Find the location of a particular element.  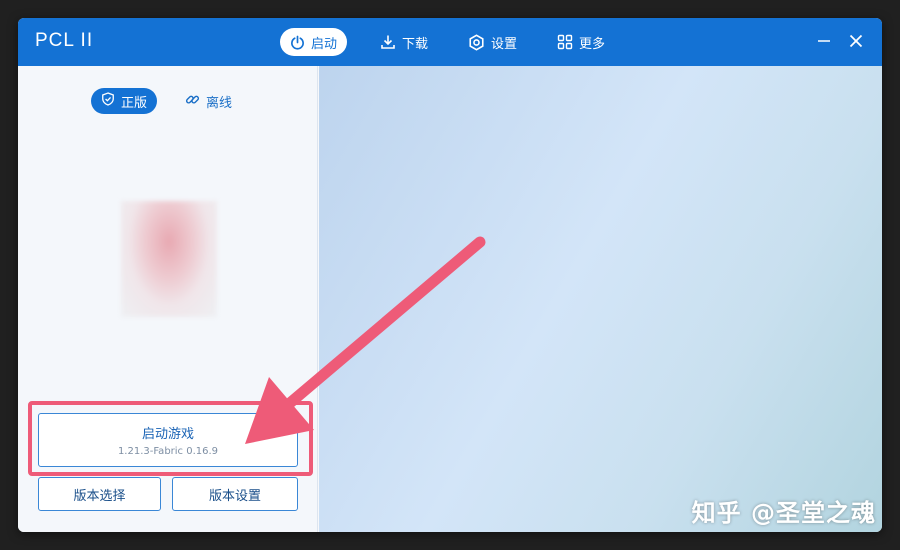

tab-label: 启动 is located at coordinates (324, 44).